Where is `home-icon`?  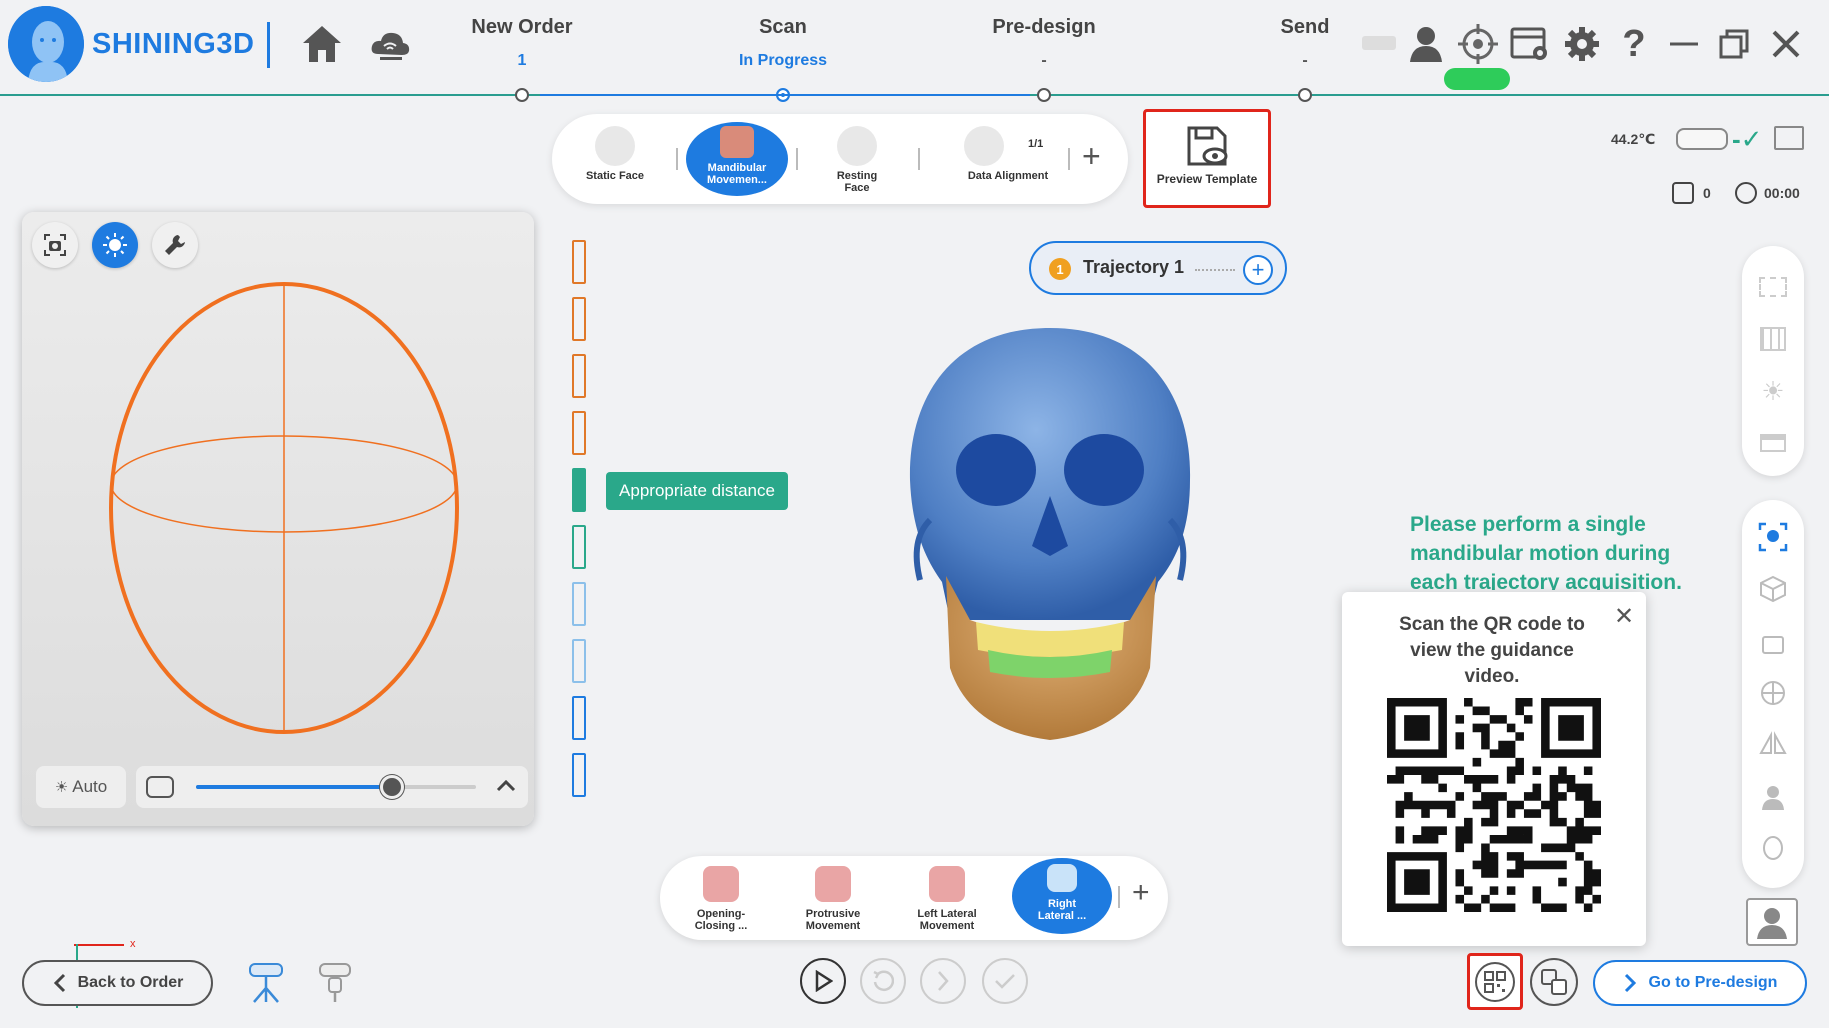
home-icon is located at coordinates (322, 44).